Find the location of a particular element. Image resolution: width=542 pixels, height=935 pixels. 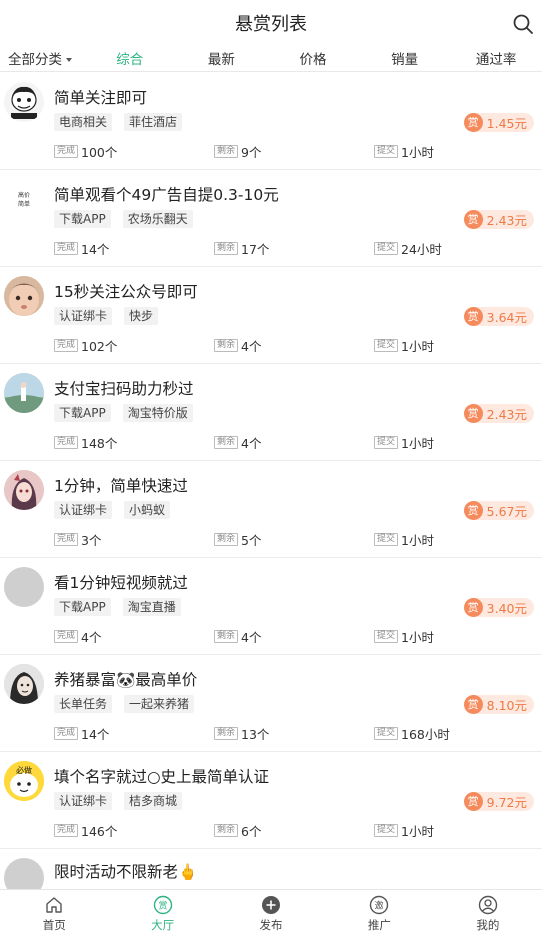

reward-badge: 赏 8.10元 is located at coordinates (498, 704).